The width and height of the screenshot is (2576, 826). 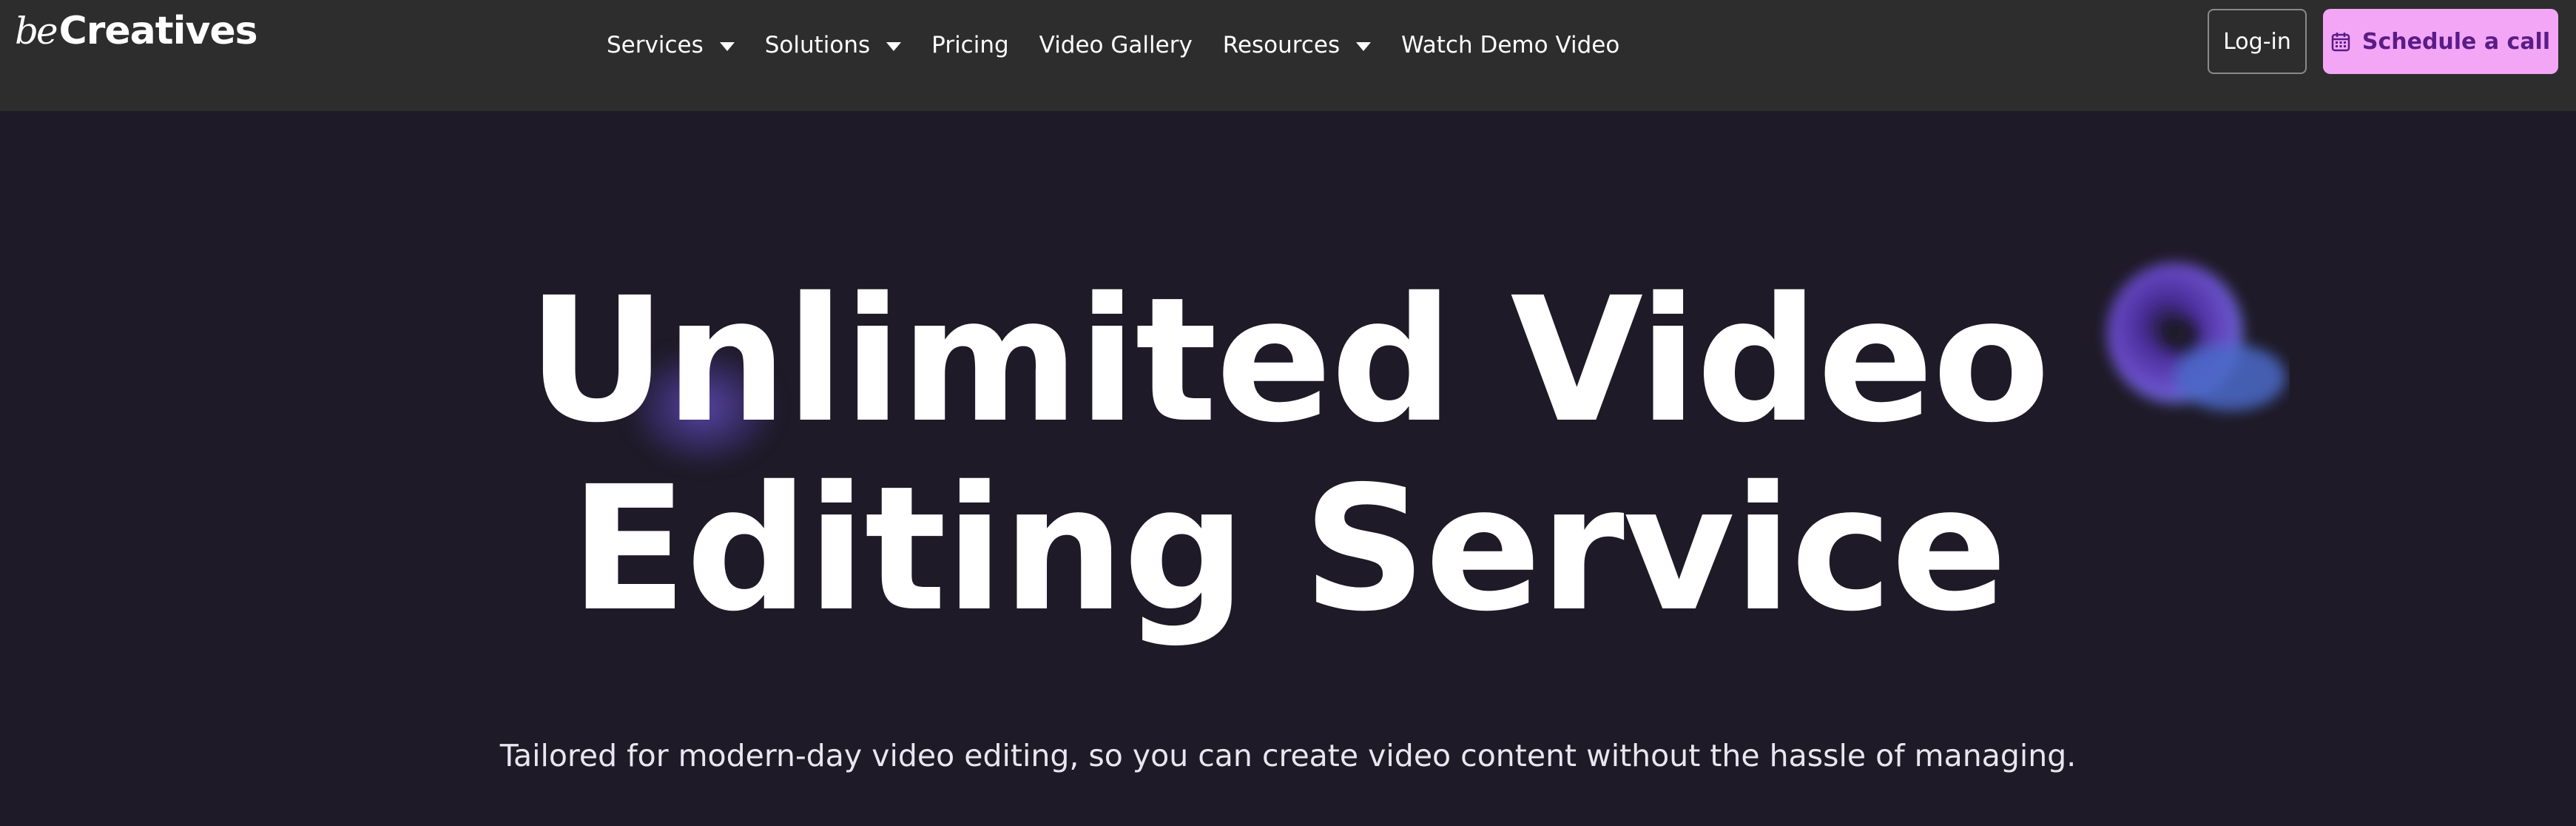 I want to click on nav-item-video-gallery: Video Gallery, so click(x=1116, y=45).